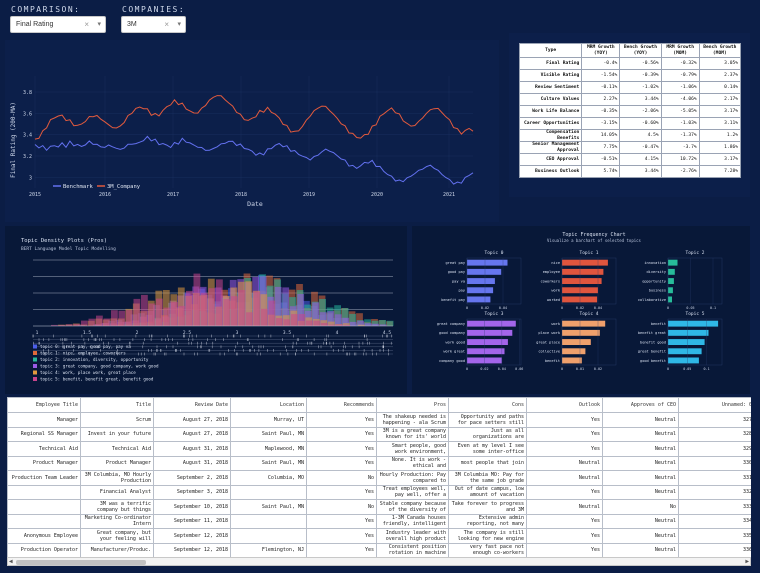 This screenshot has height=573, width=760. What do you see at coordinates (192, 405) in the screenshot?
I see `column-header: Review Date` at bounding box center [192, 405].